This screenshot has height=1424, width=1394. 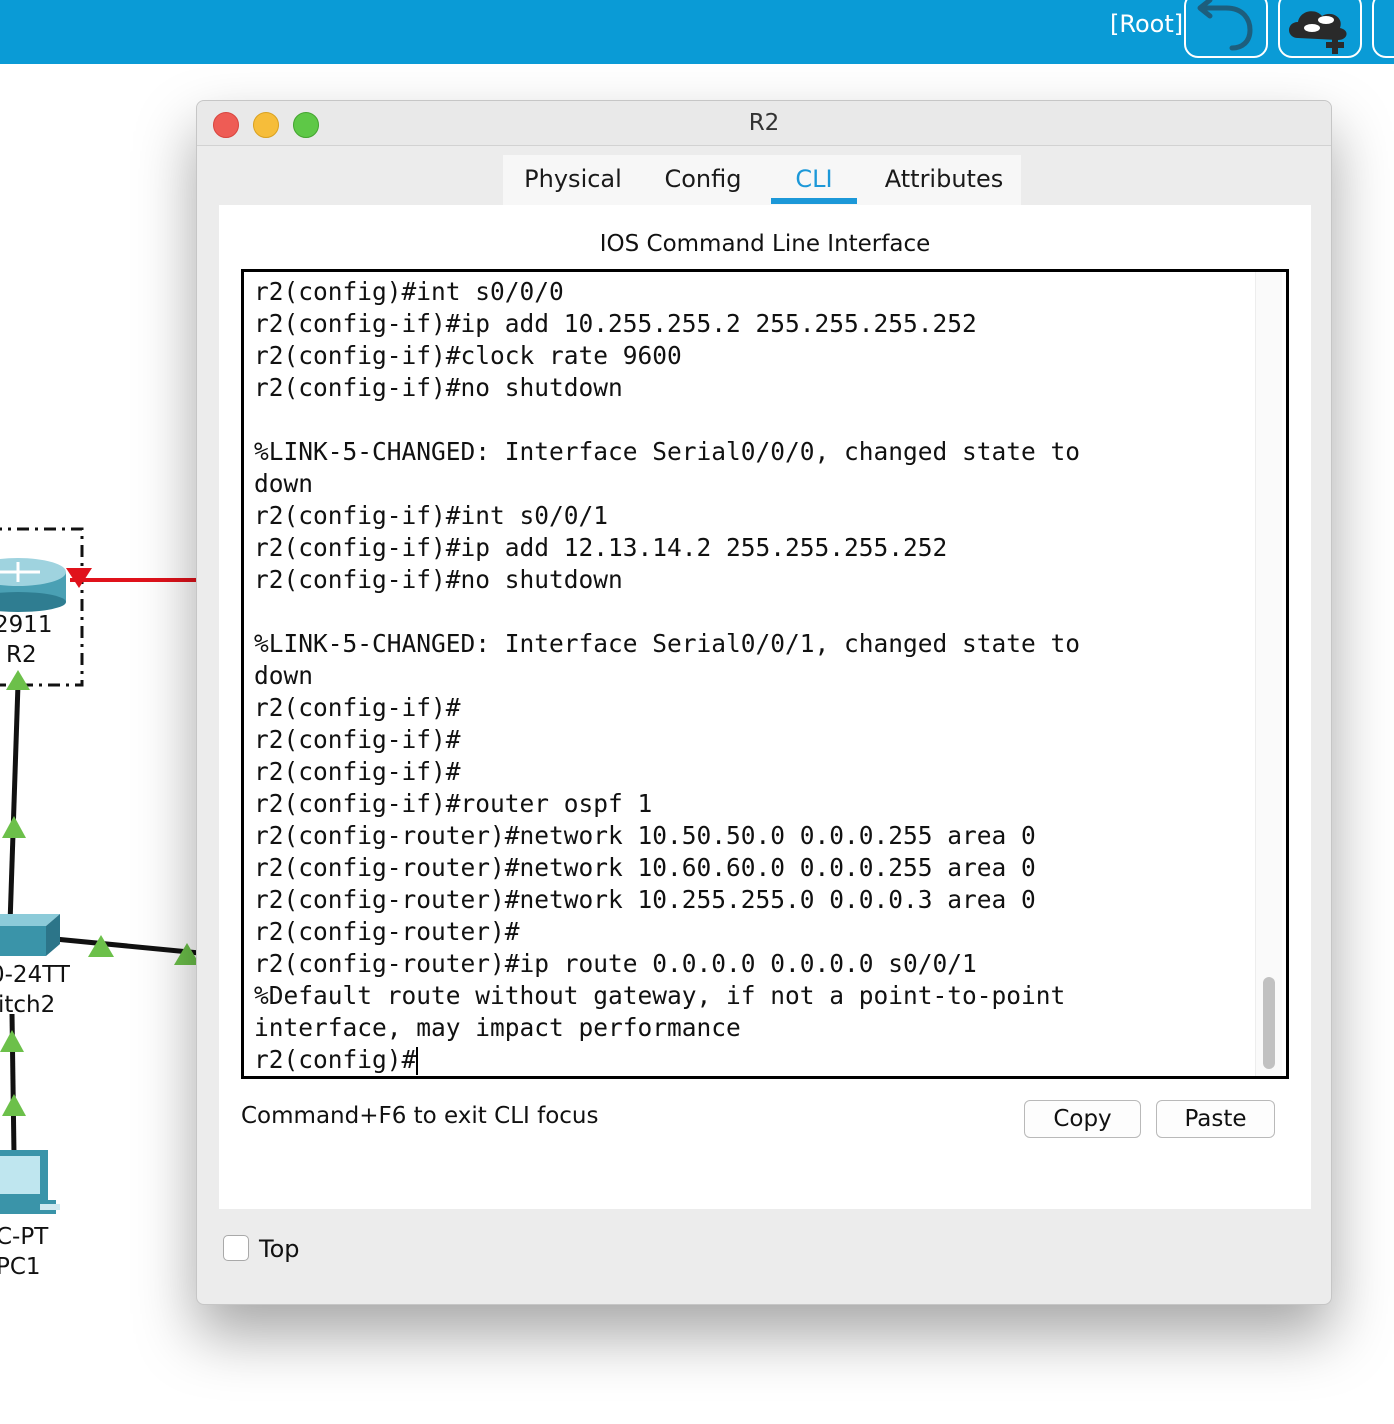 What do you see at coordinates (431, 515) in the screenshot?
I see `terminal-line: r2(config-if)#int s0/0/1` at bounding box center [431, 515].